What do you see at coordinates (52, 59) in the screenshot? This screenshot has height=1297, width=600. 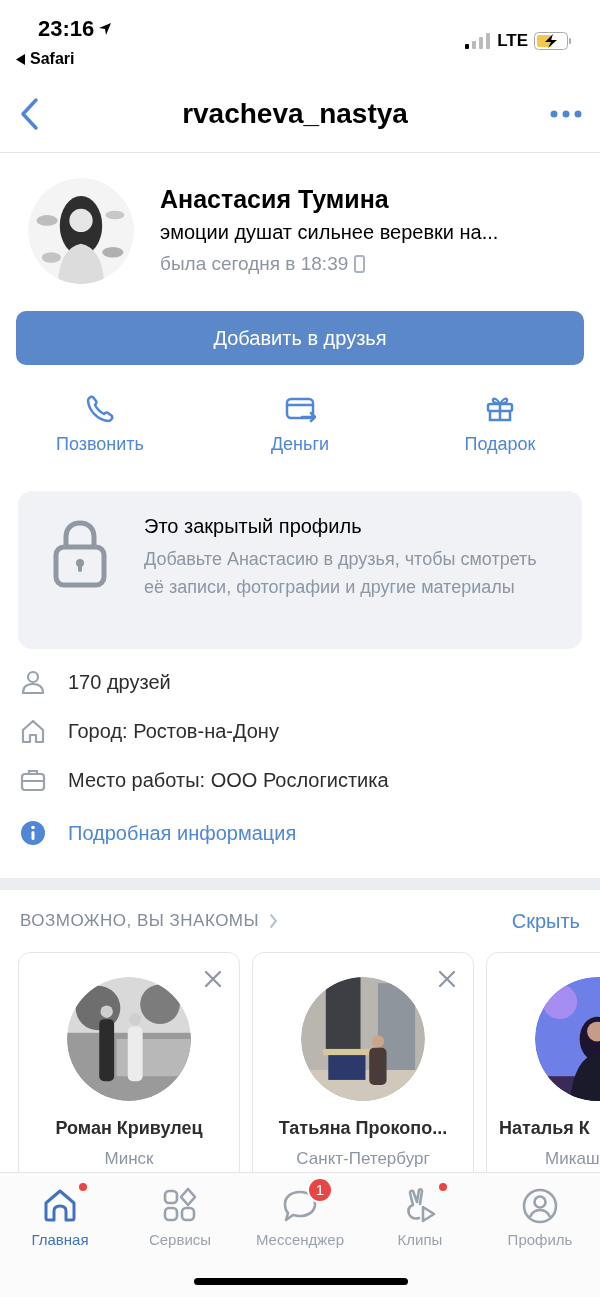 I see `back-to-app-link: Safari` at bounding box center [52, 59].